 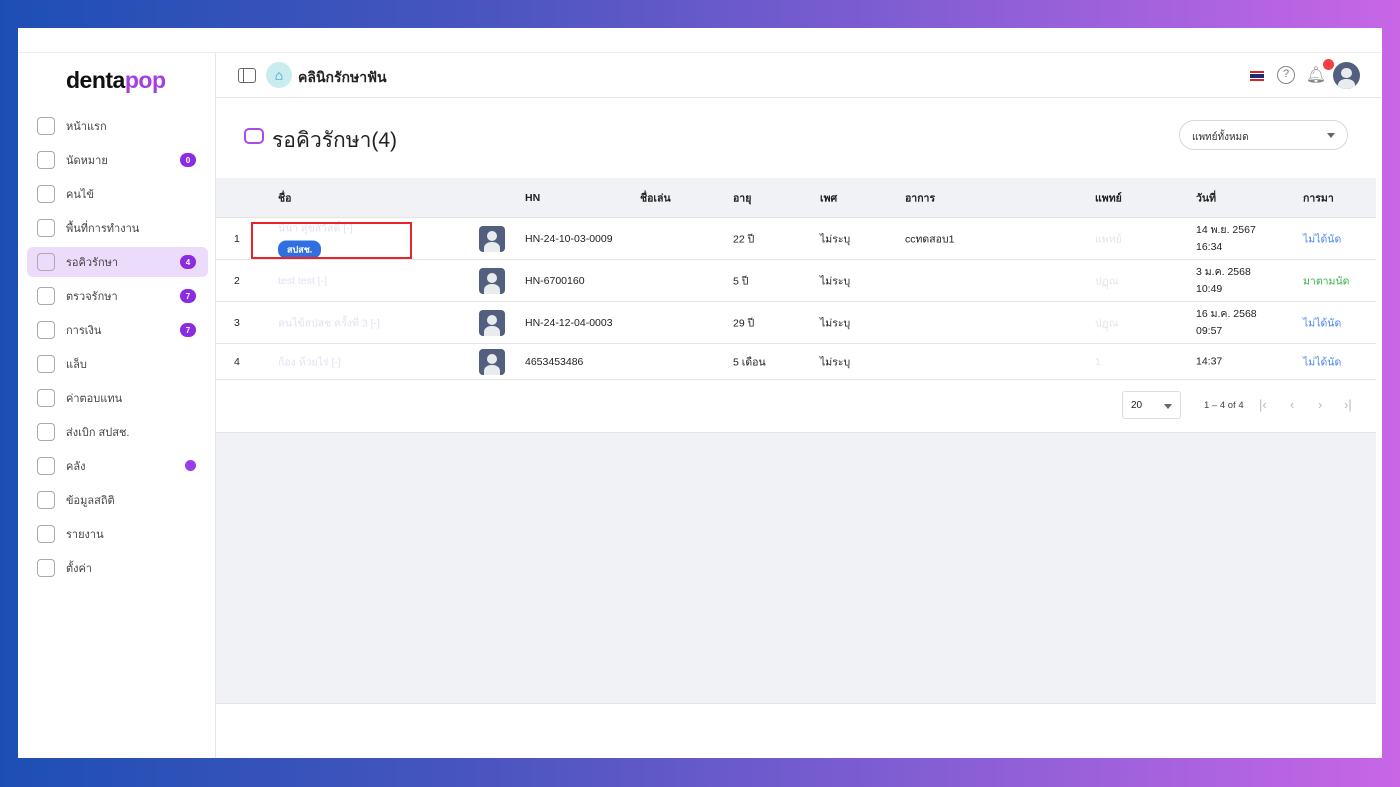 I want to click on user-avatar, so click(x=1346, y=75).